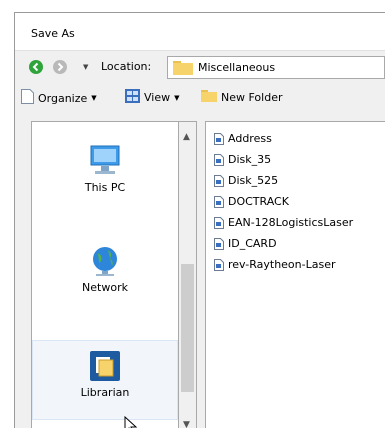 The width and height of the screenshot is (385, 428). I want to click on organize-icon, so click(27, 98).